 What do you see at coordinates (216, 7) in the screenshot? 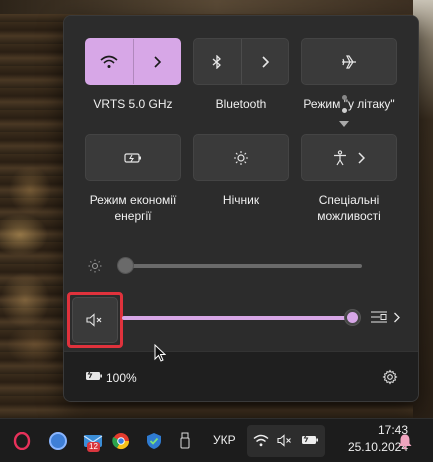
I see `wallpaper-detail` at bounding box center [216, 7].